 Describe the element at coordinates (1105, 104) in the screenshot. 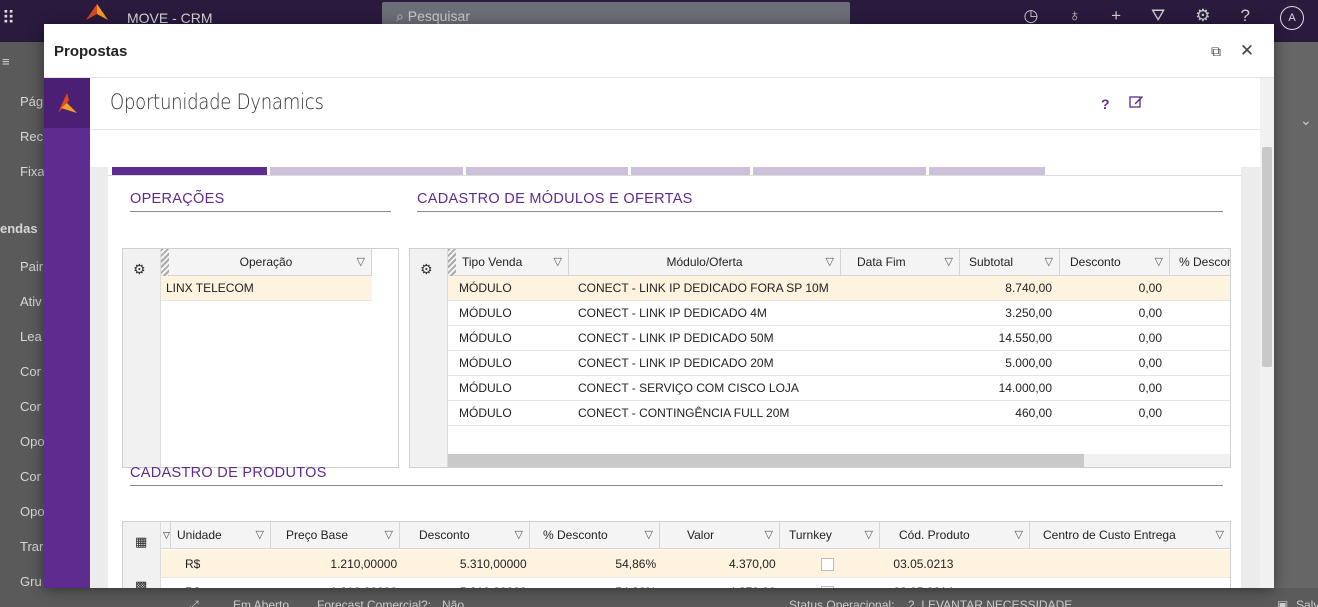

I see `help-button: ?` at that location.